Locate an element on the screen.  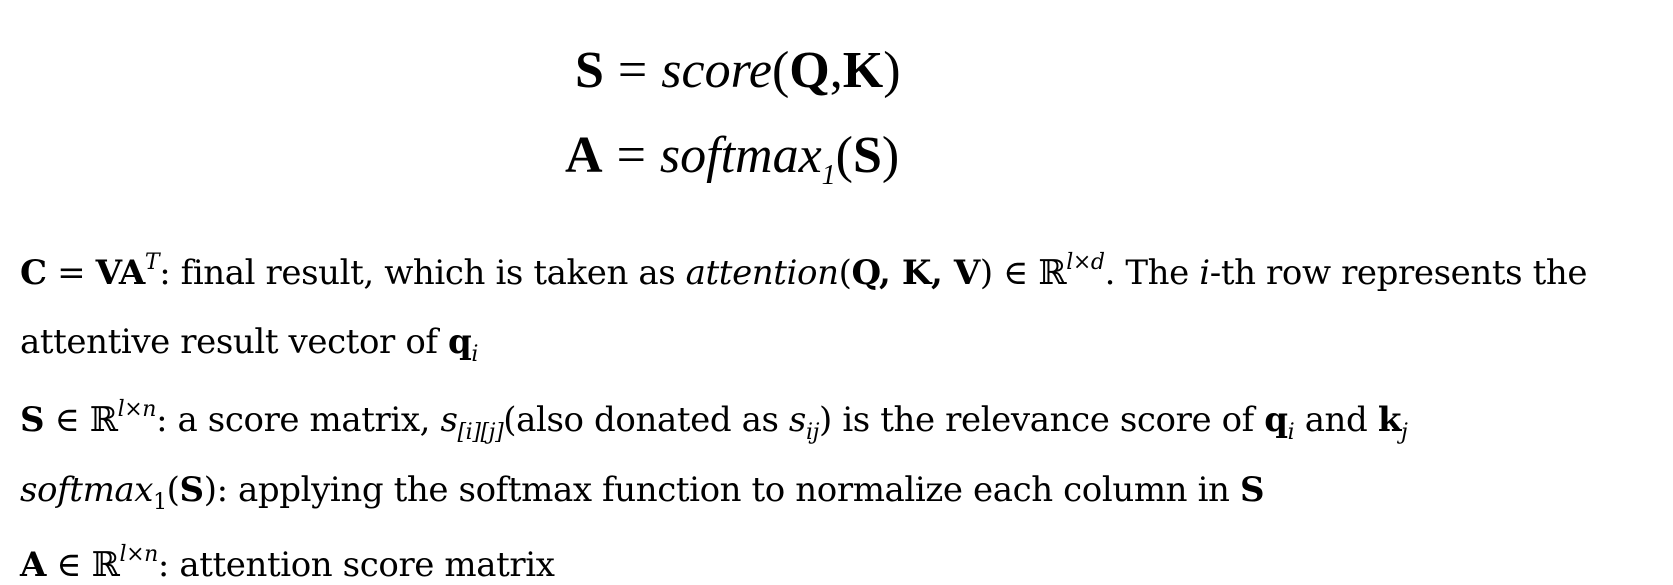
softmax-arg: S is located at coordinates (192, 490).